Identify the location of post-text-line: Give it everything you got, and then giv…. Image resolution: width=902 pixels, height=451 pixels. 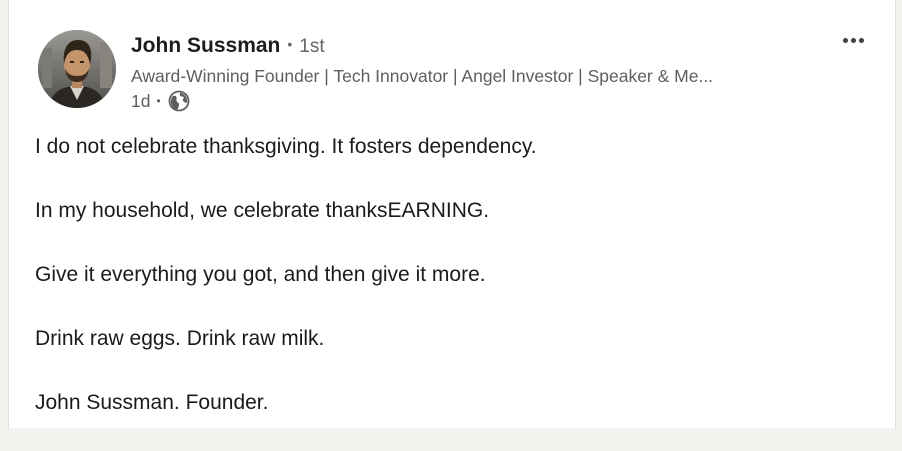
(260, 274).